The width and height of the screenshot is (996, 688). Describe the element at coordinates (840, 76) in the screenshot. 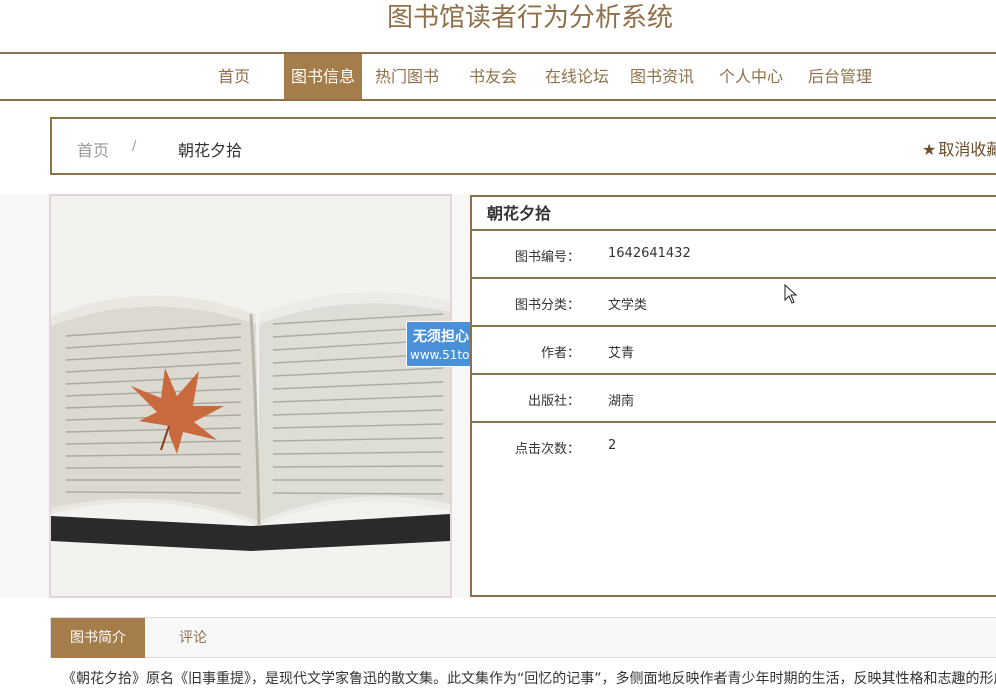

I see `nav-admin: 后台管理` at that location.